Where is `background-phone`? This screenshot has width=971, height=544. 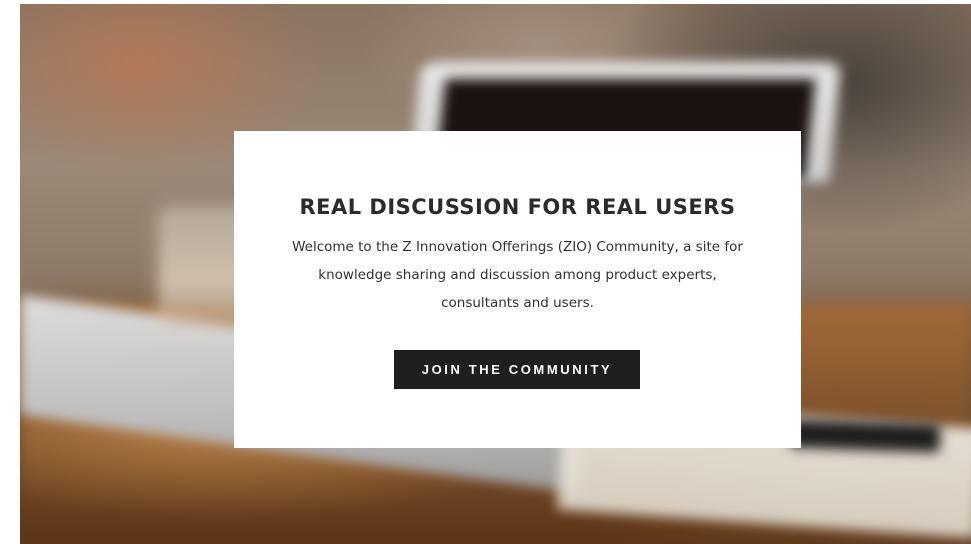 background-phone is located at coordinates (865, 436).